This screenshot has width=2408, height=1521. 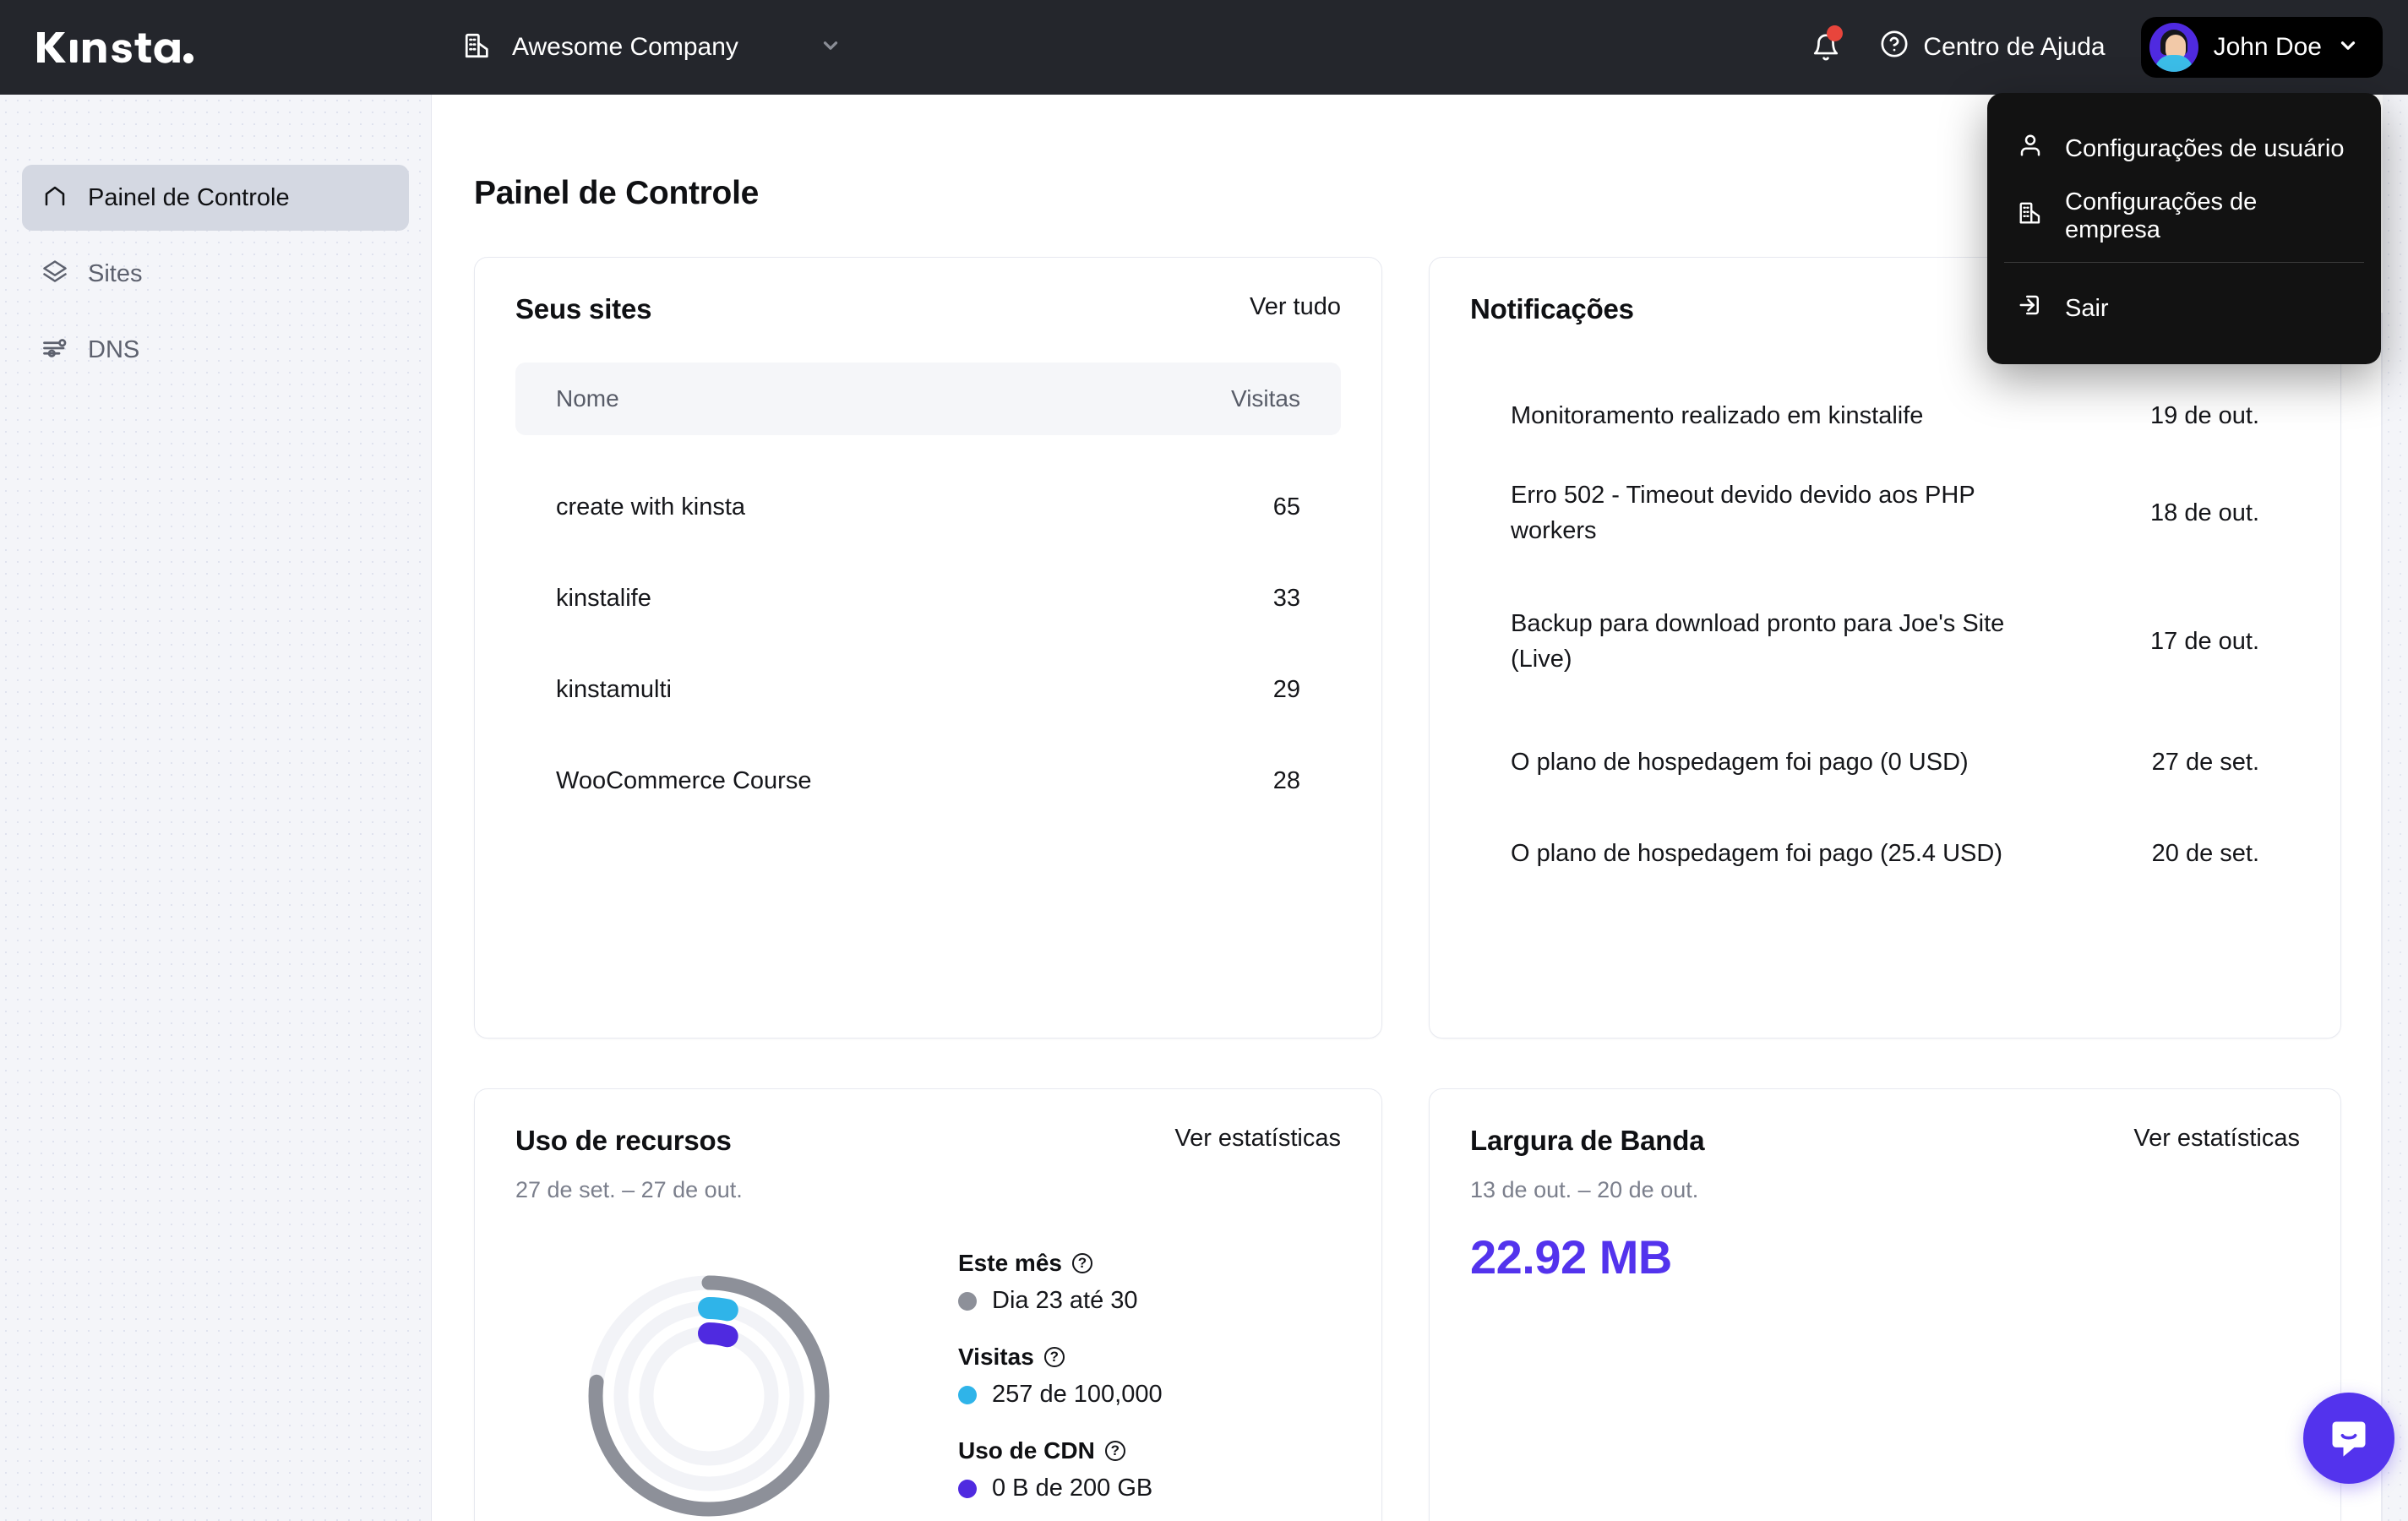 I want to click on help-center-label: Centro de Ajuda, so click(x=2014, y=47).